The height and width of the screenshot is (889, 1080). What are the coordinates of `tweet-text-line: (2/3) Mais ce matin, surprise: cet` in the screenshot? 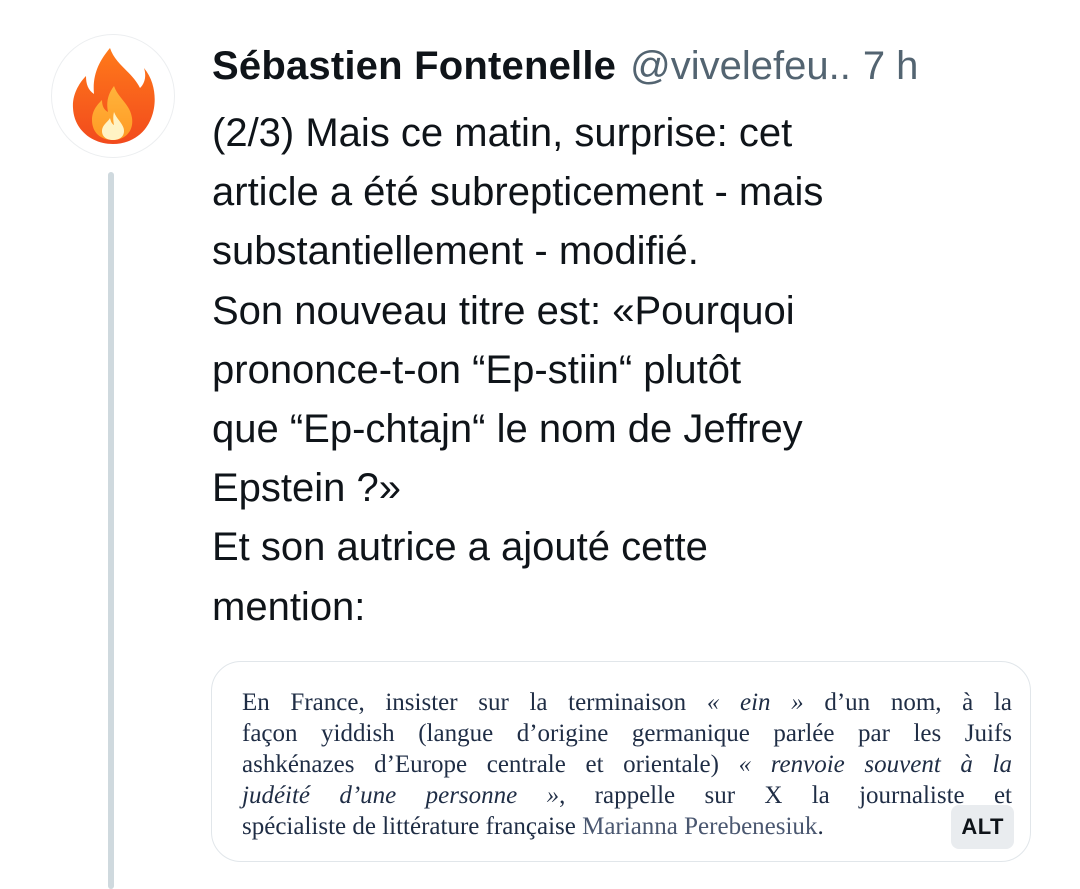 It's located at (502, 133).